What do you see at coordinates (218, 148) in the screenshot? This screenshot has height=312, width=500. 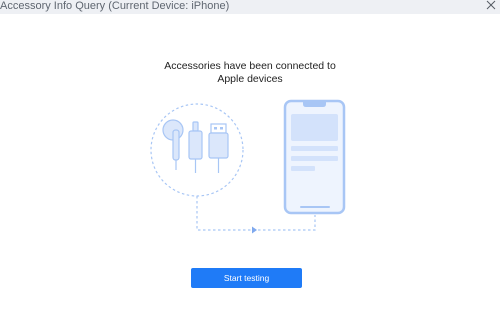 I see `usb-plug-icon` at bounding box center [218, 148].